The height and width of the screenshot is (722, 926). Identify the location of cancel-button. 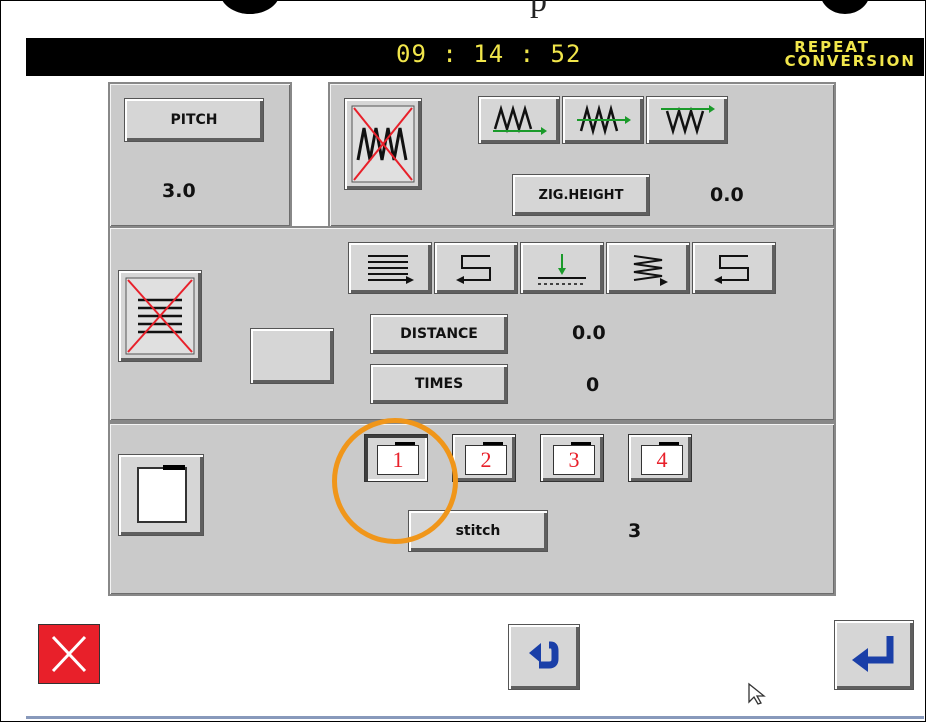
(69, 654).